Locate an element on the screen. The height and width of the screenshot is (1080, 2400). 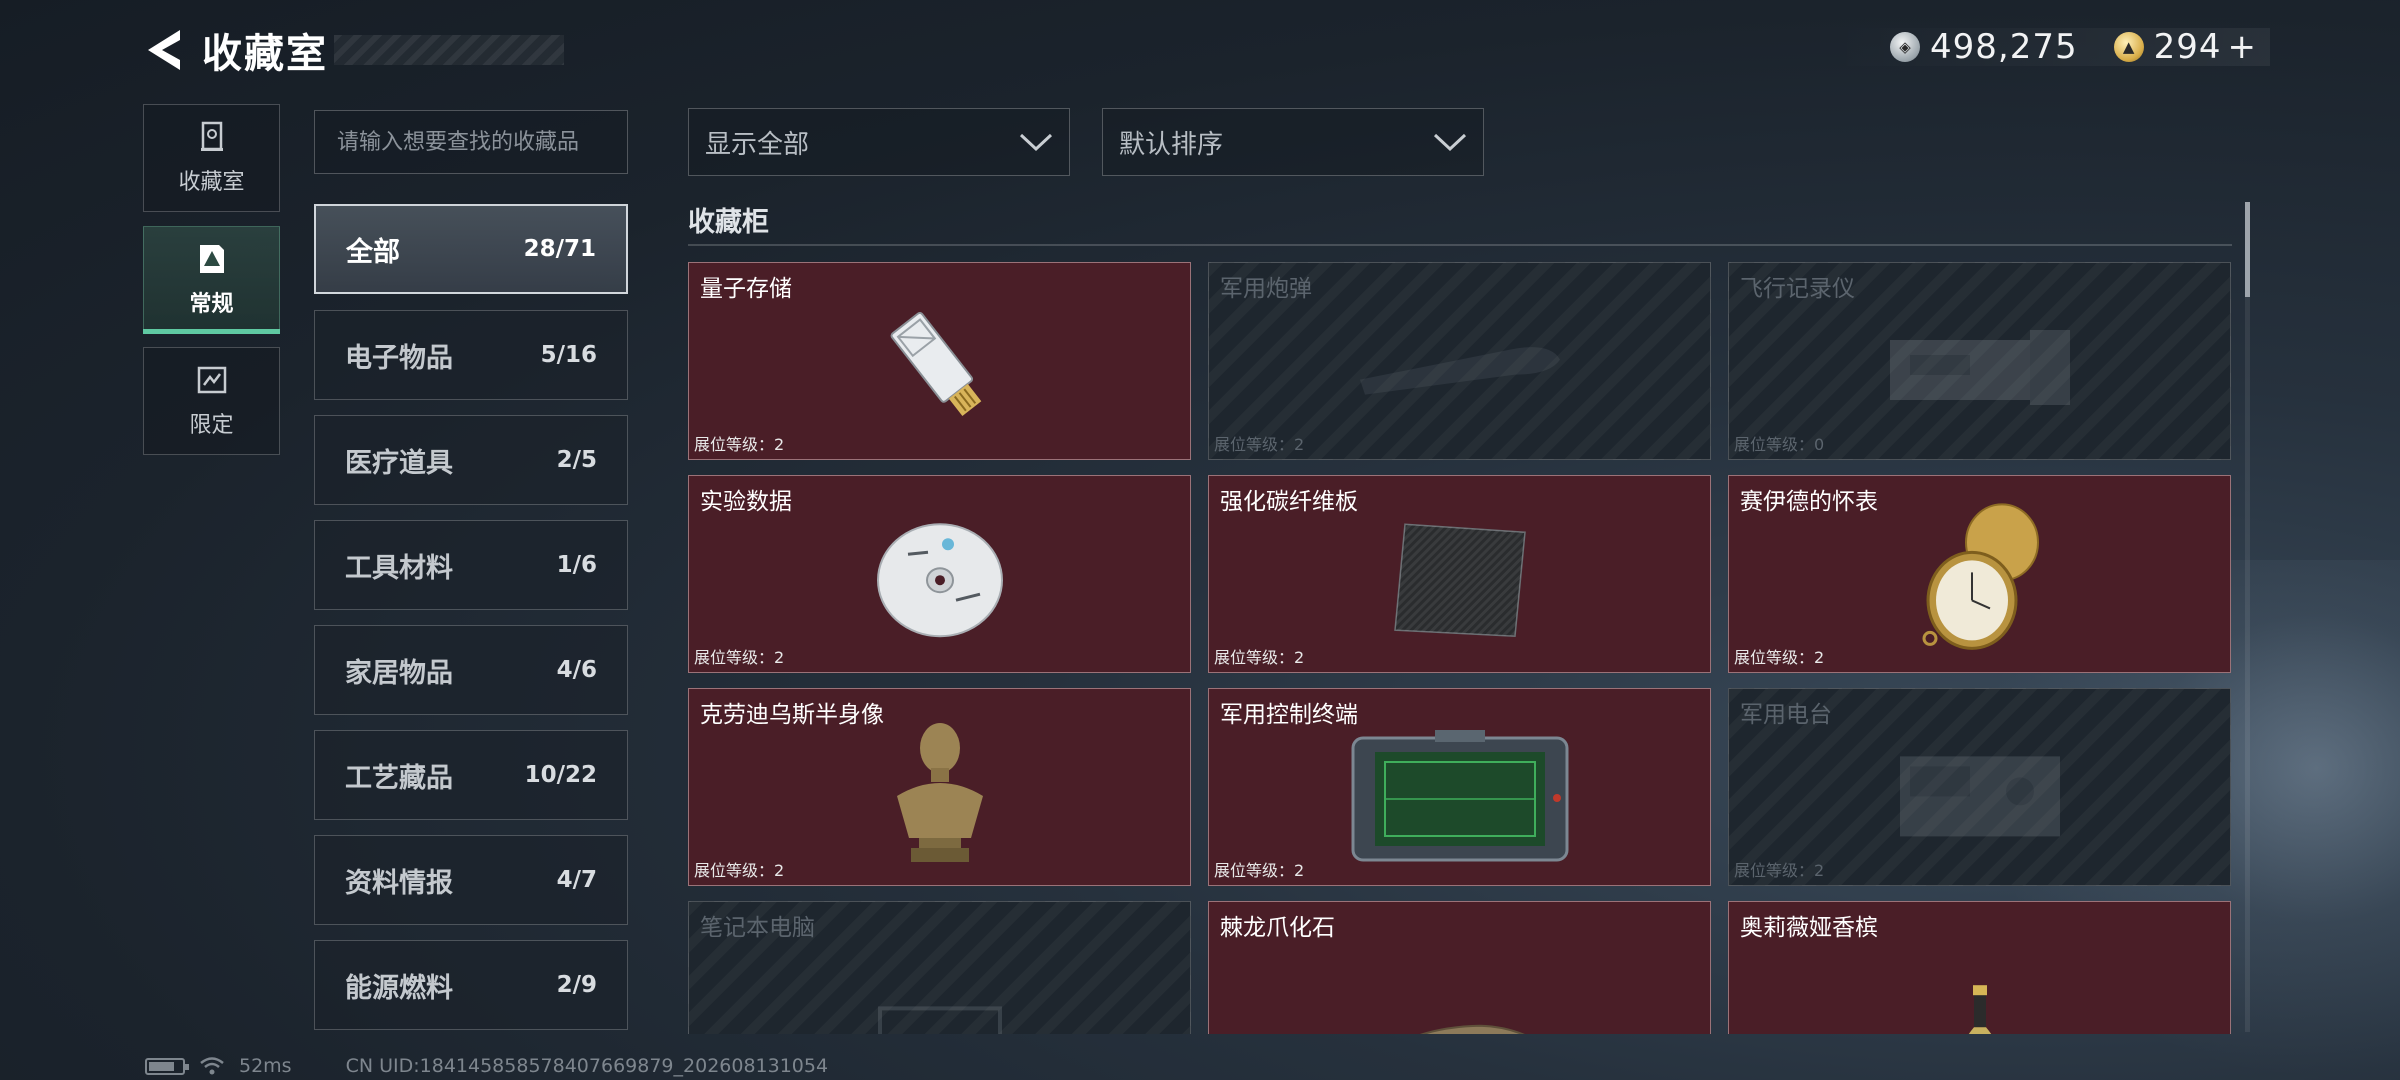
collectible-card: 实验数据 展位等级：2 is located at coordinates (939, 574).